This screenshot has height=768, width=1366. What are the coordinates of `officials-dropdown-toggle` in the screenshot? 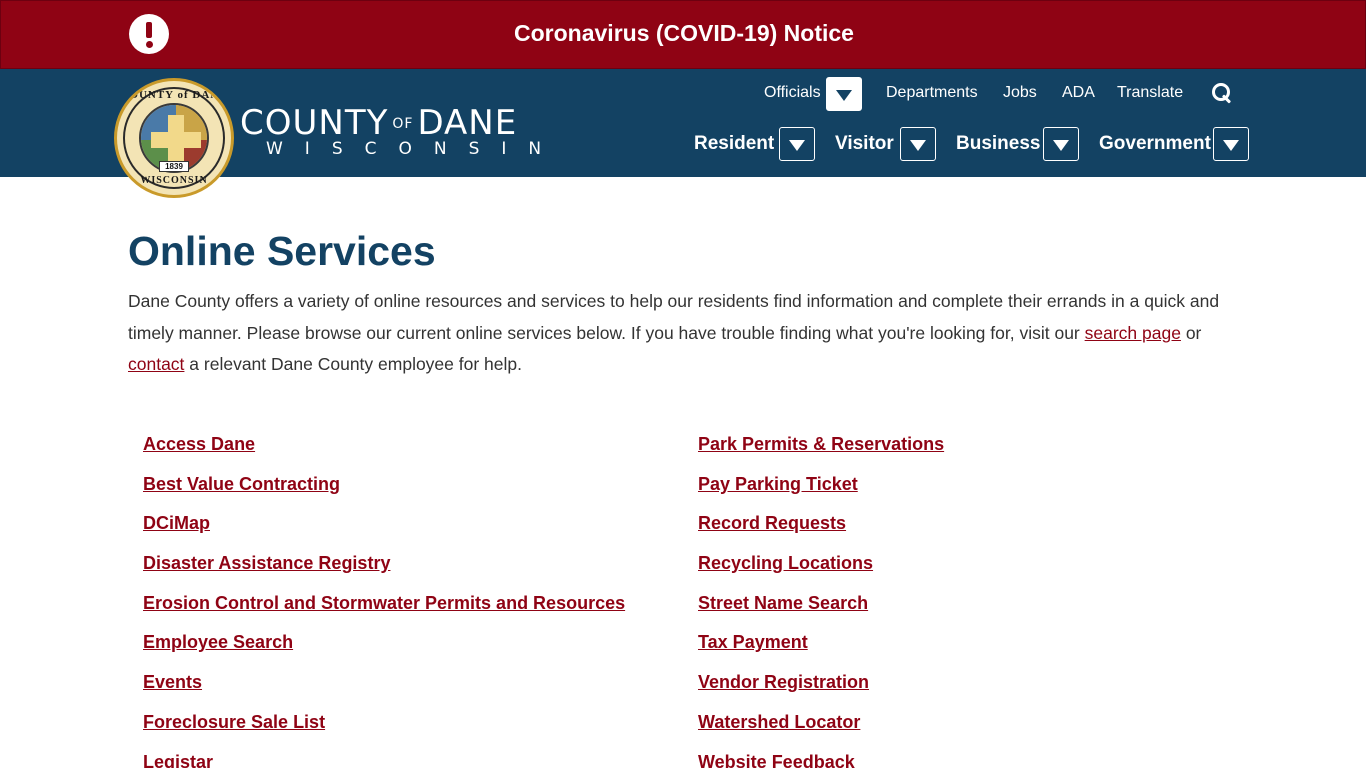 It's located at (844, 94).